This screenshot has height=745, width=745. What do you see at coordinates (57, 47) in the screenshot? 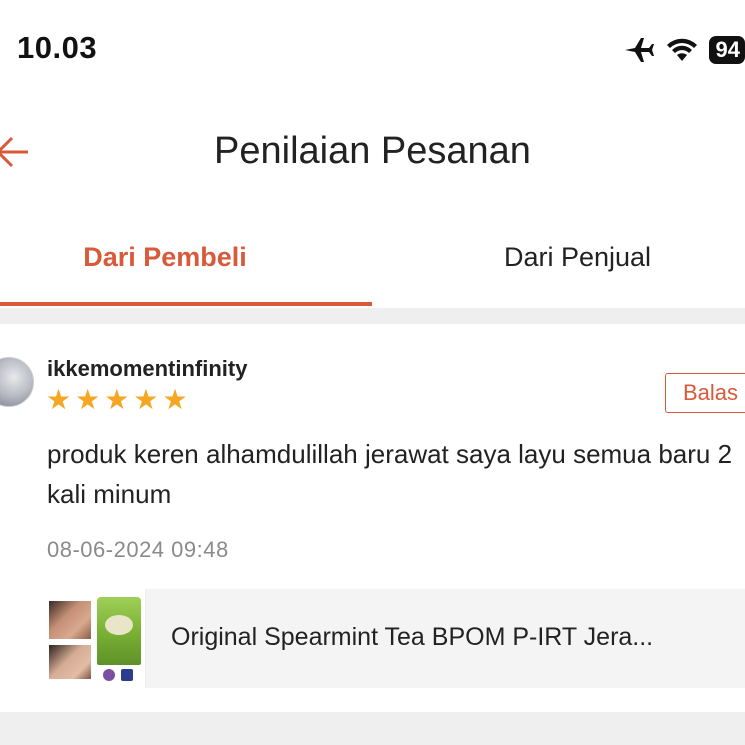
I see `status-time: 10.03` at bounding box center [57, 47].